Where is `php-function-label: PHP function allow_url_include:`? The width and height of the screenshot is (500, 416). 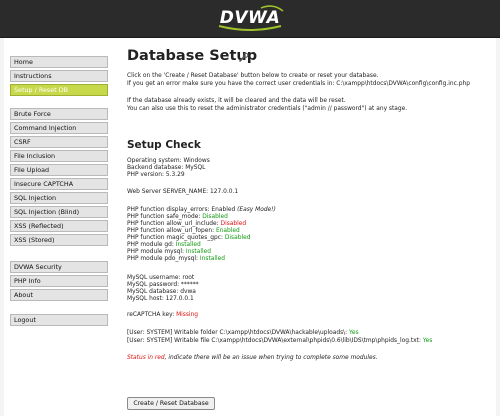
php-function-label: PHP function allow_url_include: is located at coordinates (174, 224).